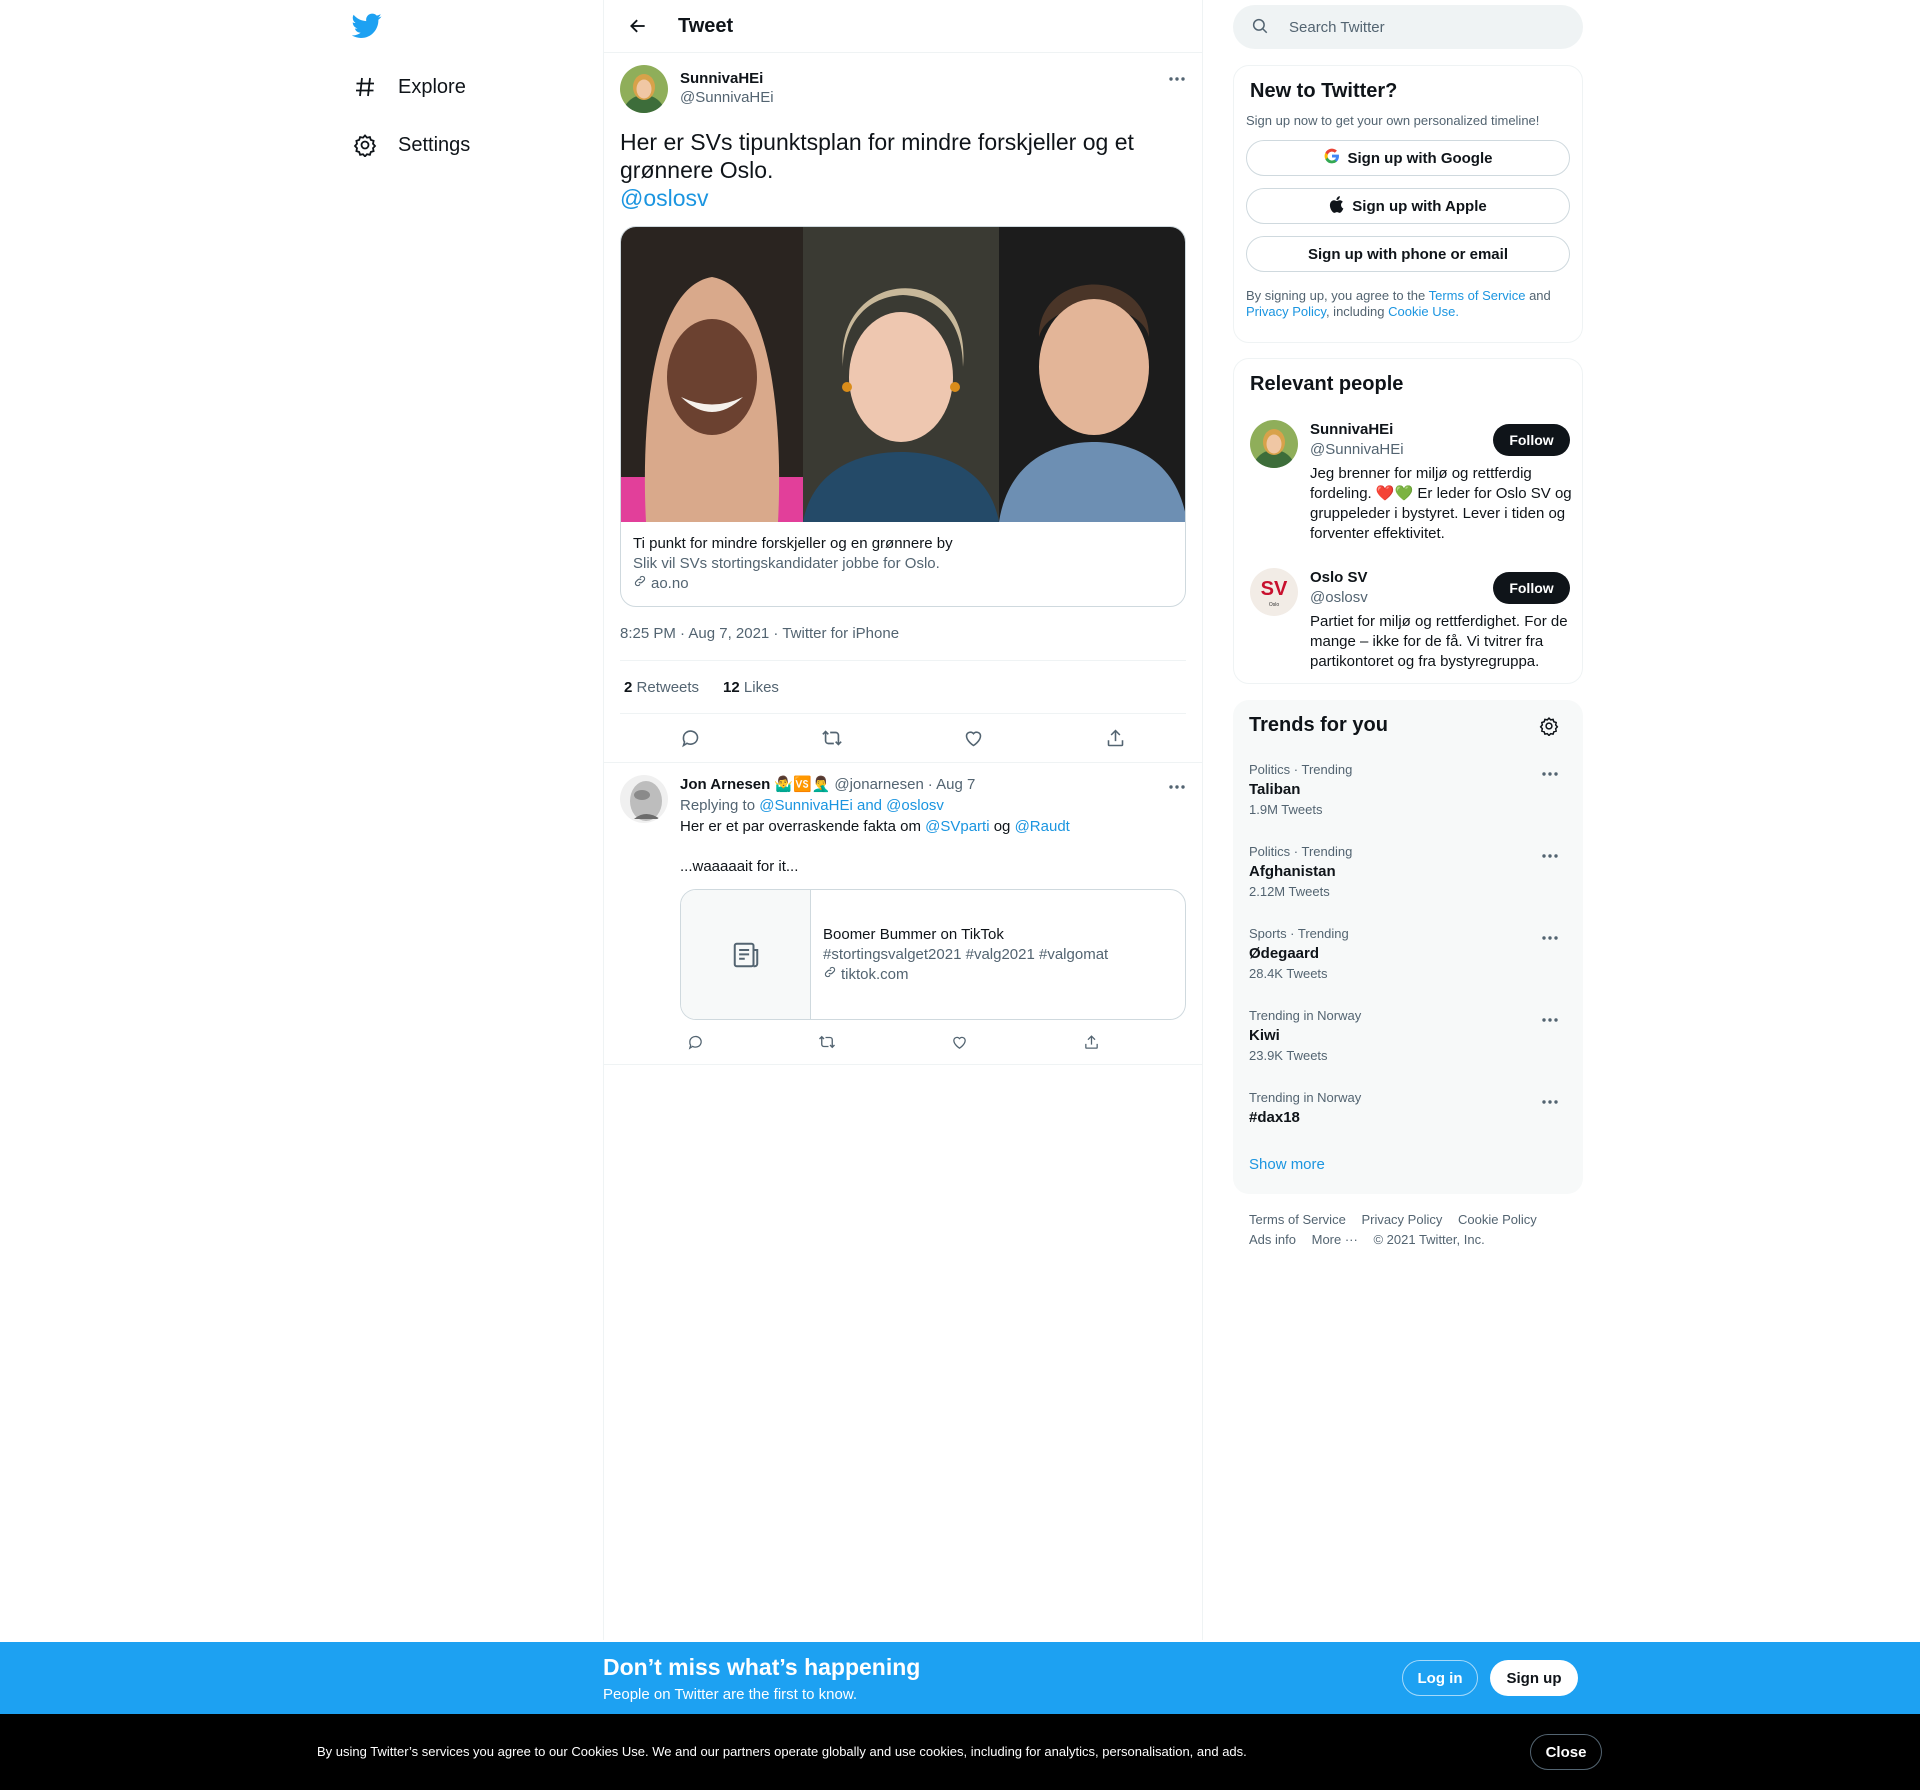  What do you see at coordinates (1339, 578) in the screenshot?
I see `person-name: Oslo SV` at bounding box center [1339, 578].